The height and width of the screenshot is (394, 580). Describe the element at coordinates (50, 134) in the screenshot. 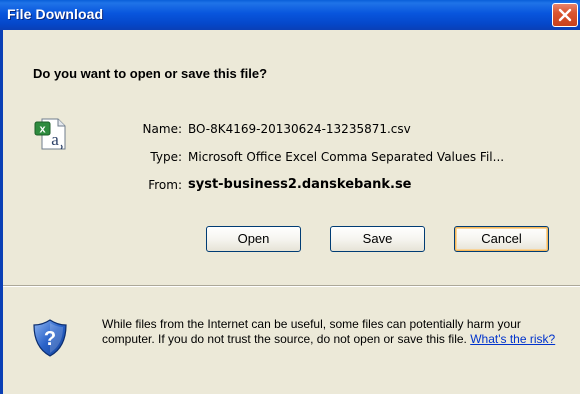

I see `excel-csv-file-icon: x a` at that location.